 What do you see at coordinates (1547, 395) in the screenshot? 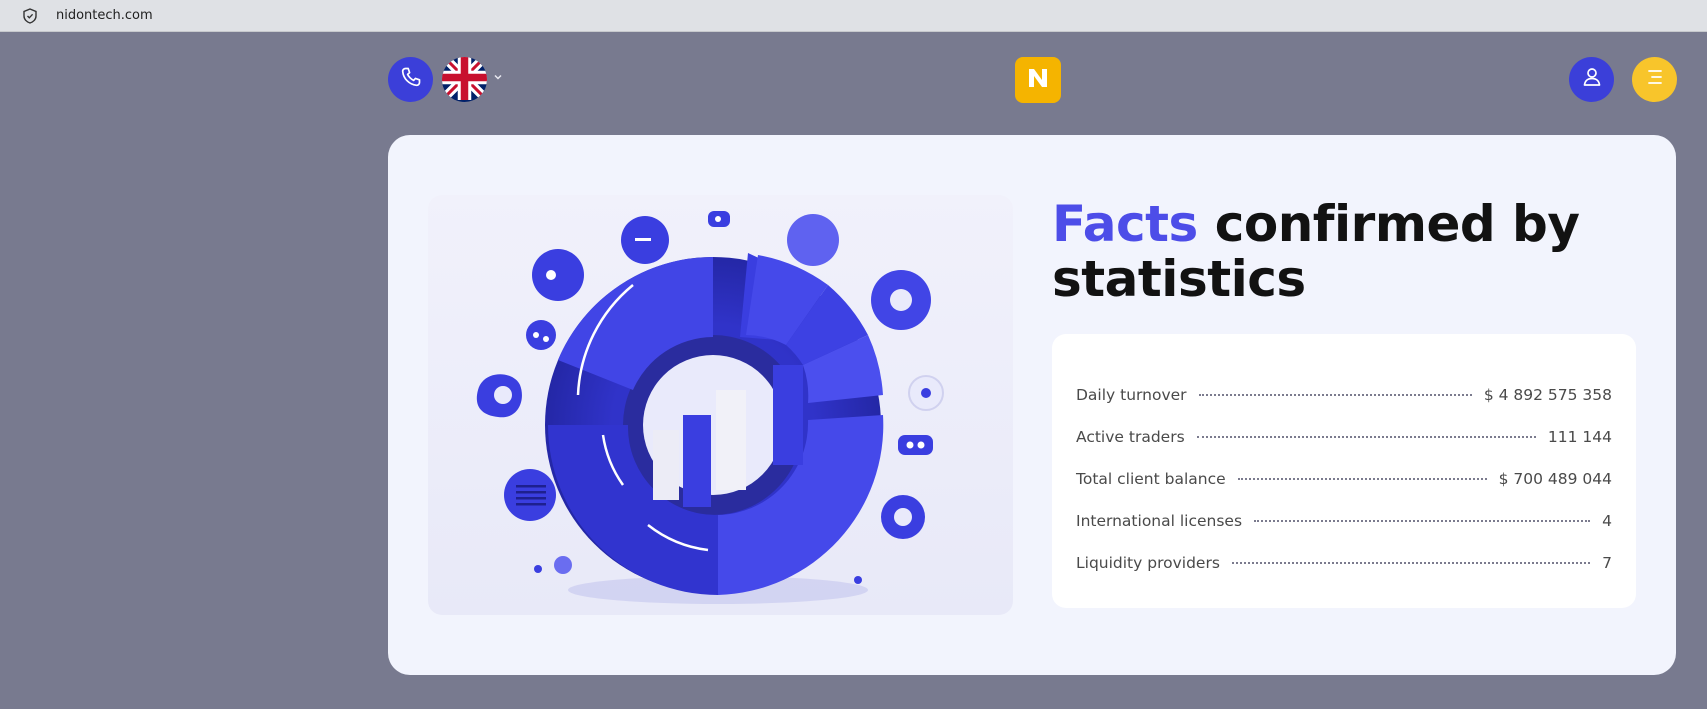
I see `stat-value: $ 4 892 575 358` at bounding box center [1547, 395].